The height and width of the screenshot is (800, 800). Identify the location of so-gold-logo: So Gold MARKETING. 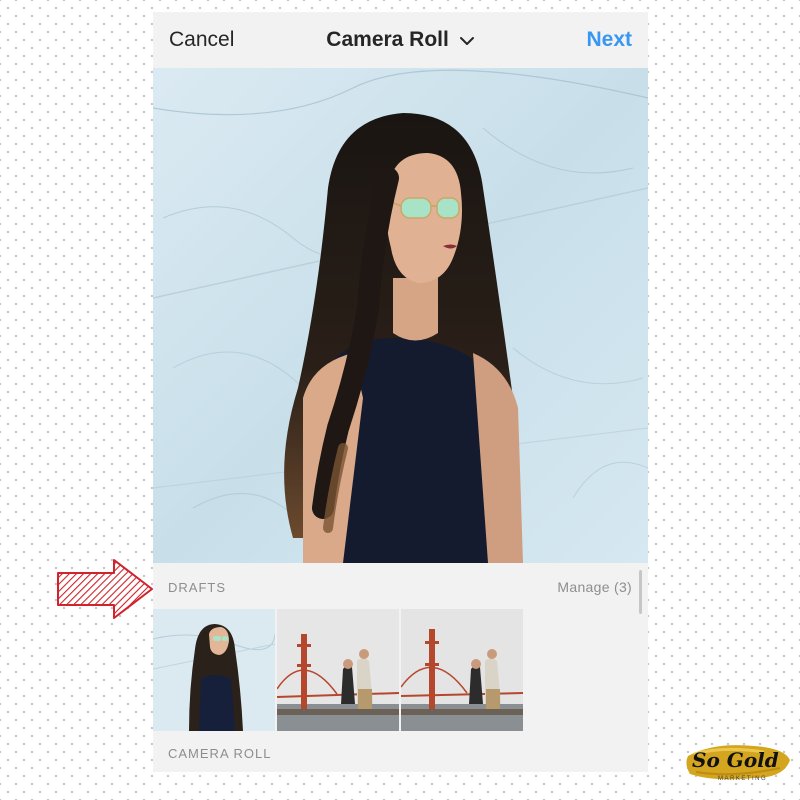
(739, 767).